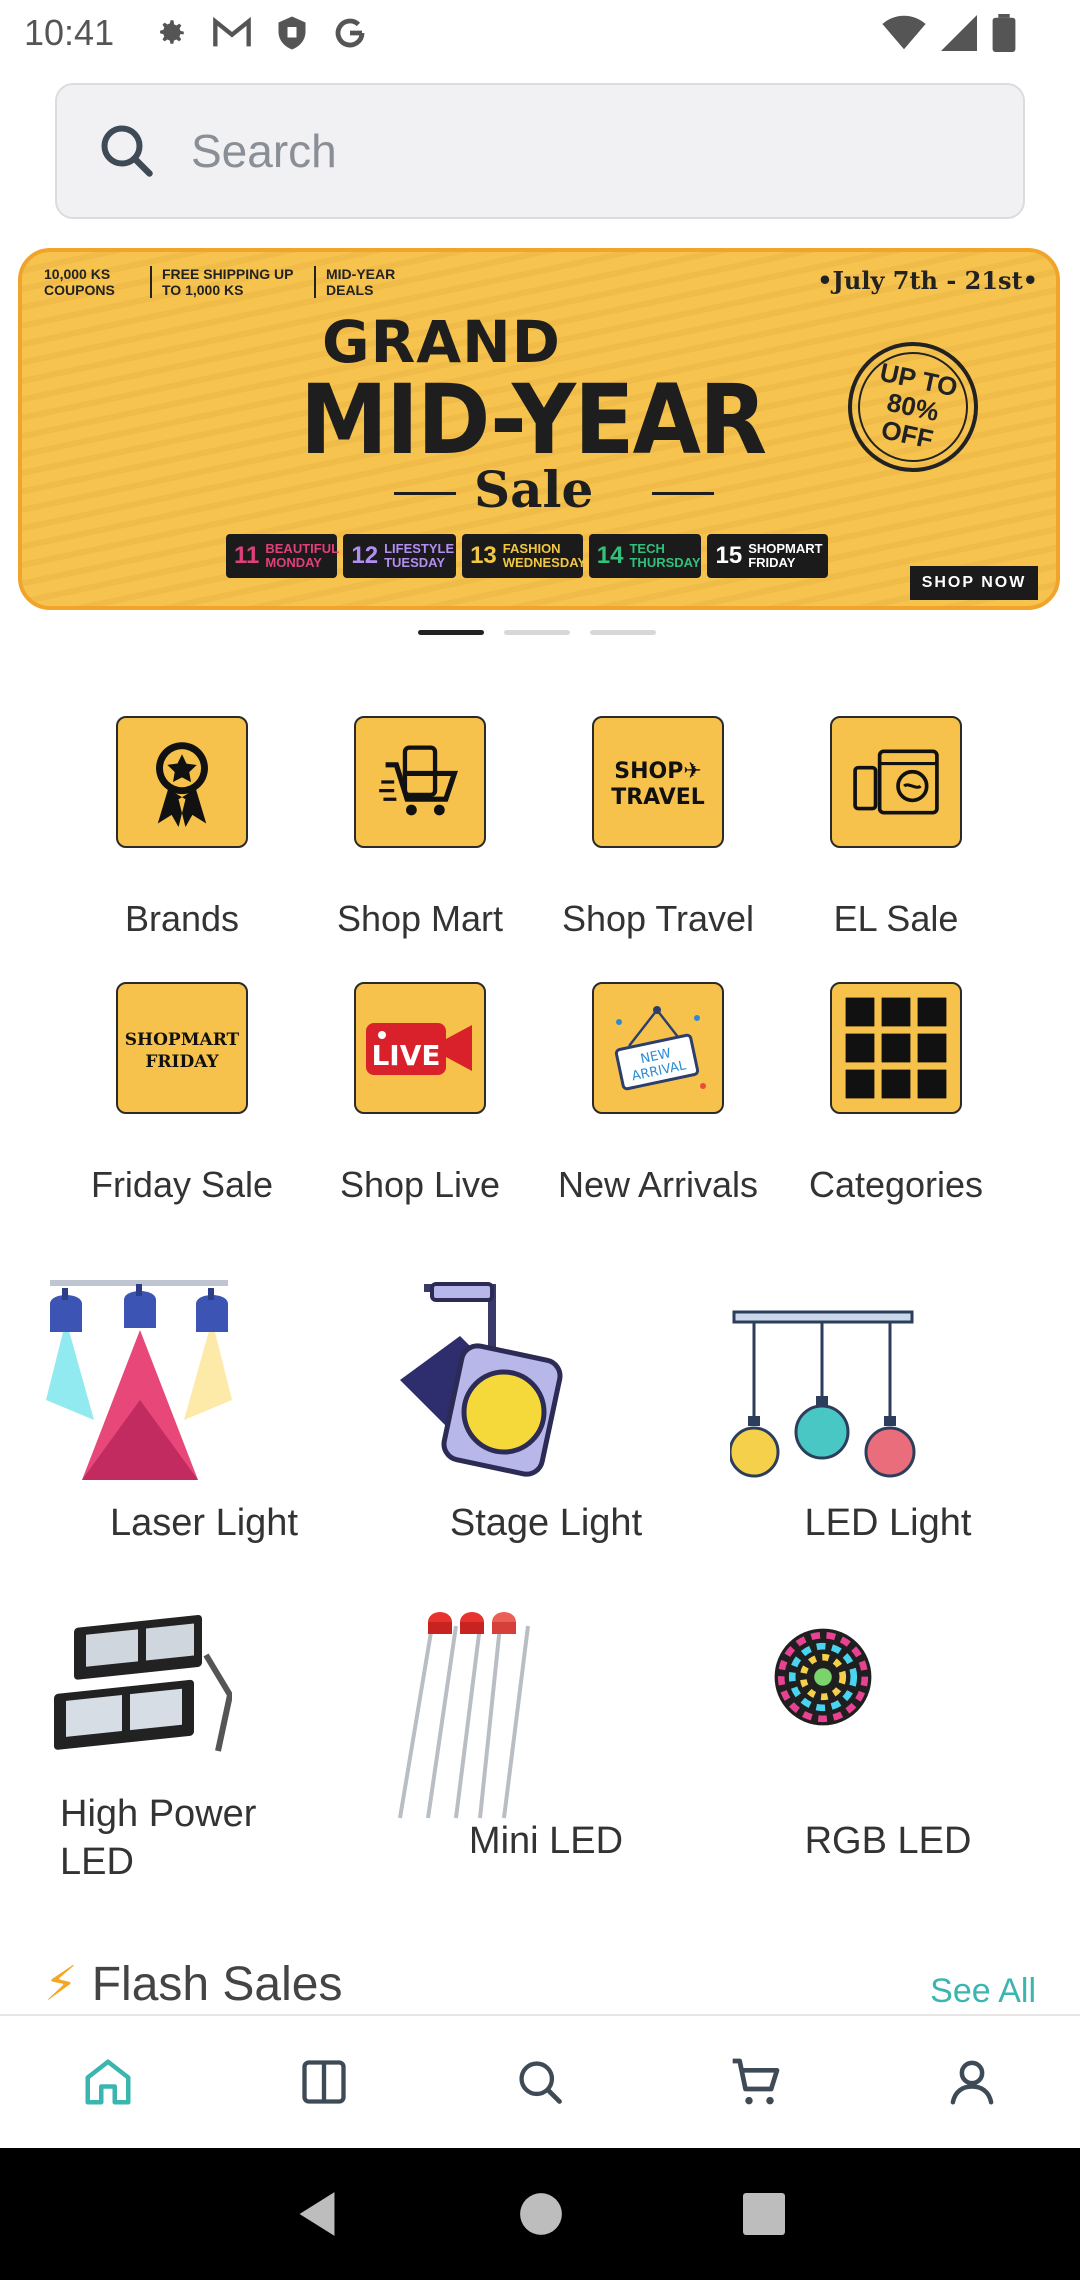 The height and width of the screenshot is (2280, 1080). I want to click on category-label: Mini LED, so click(546, 1841).